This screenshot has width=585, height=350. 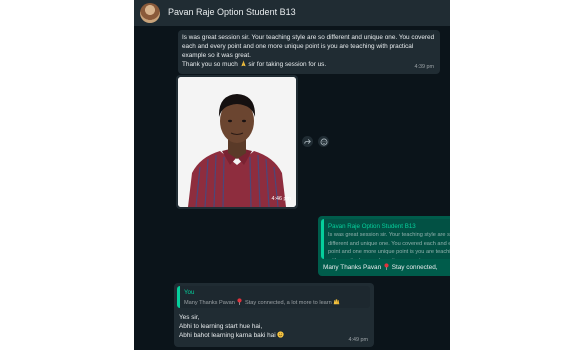 I want to click on emoji-reaction-icon, so click(x=323, y=141).